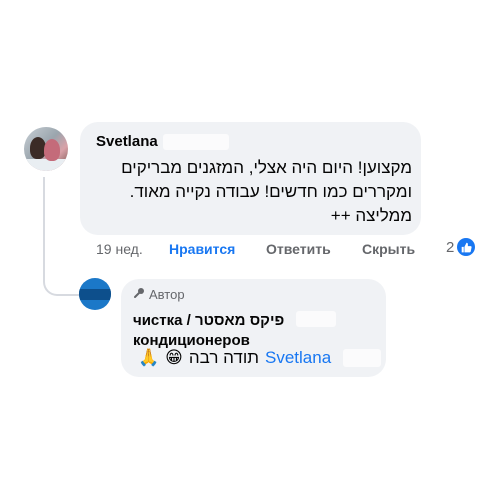  I want to click on author-badge-label: Автор, so click(167, 294).